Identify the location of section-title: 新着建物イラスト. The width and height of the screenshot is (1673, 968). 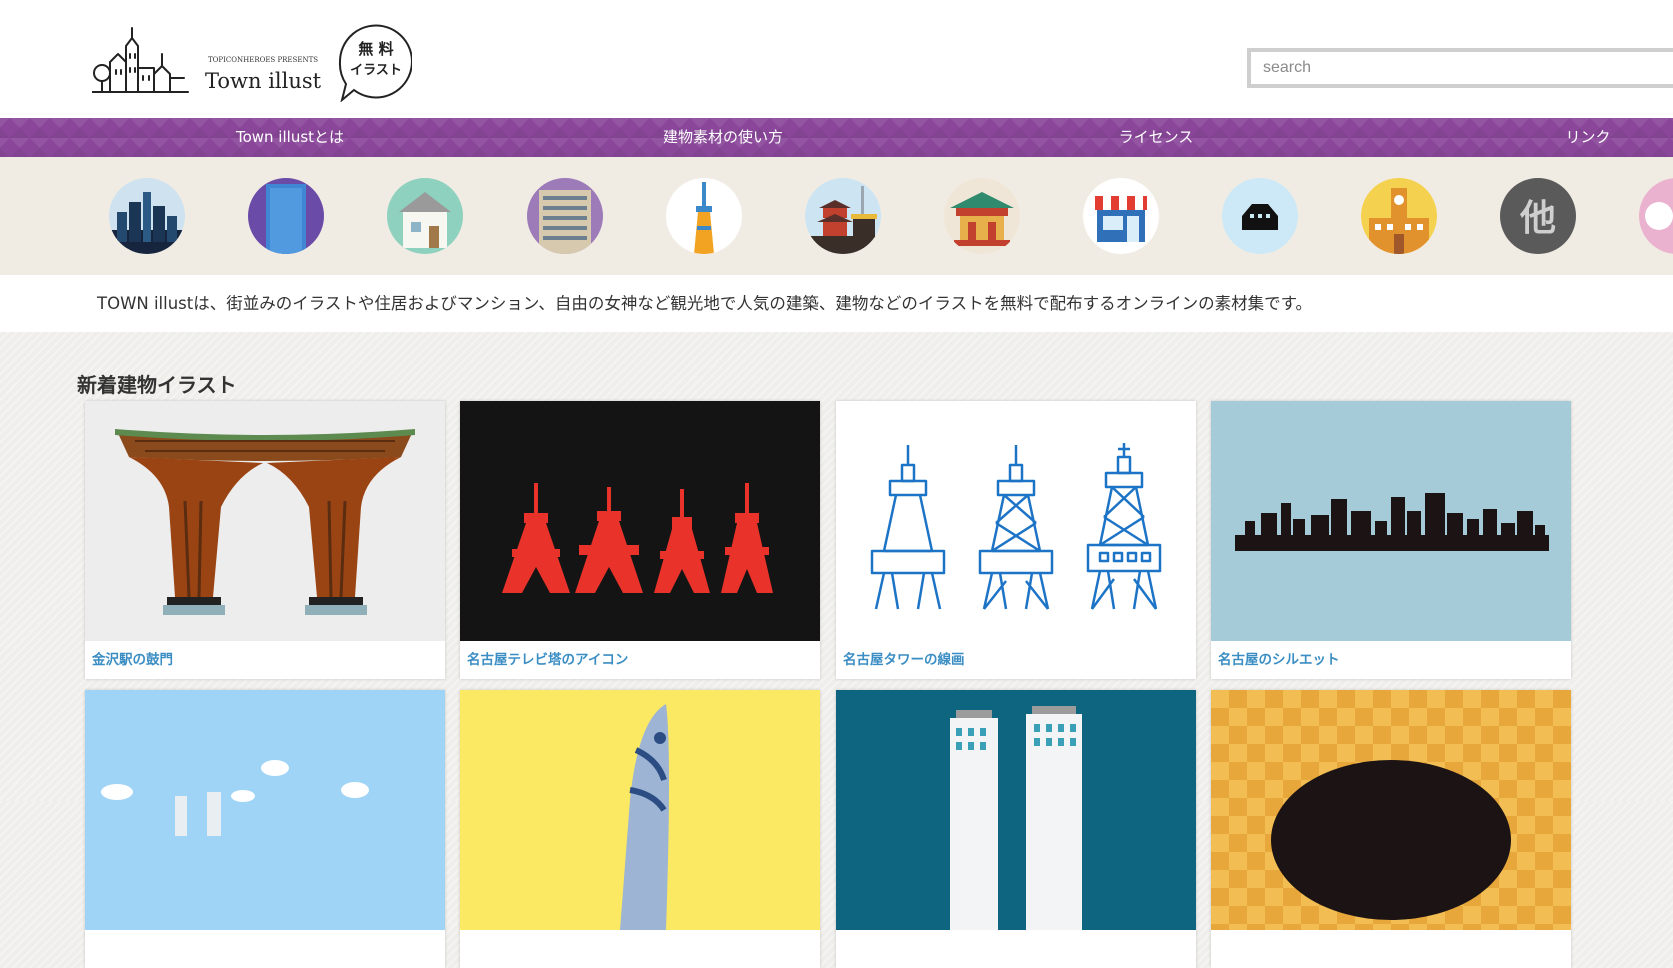
(157, 385).